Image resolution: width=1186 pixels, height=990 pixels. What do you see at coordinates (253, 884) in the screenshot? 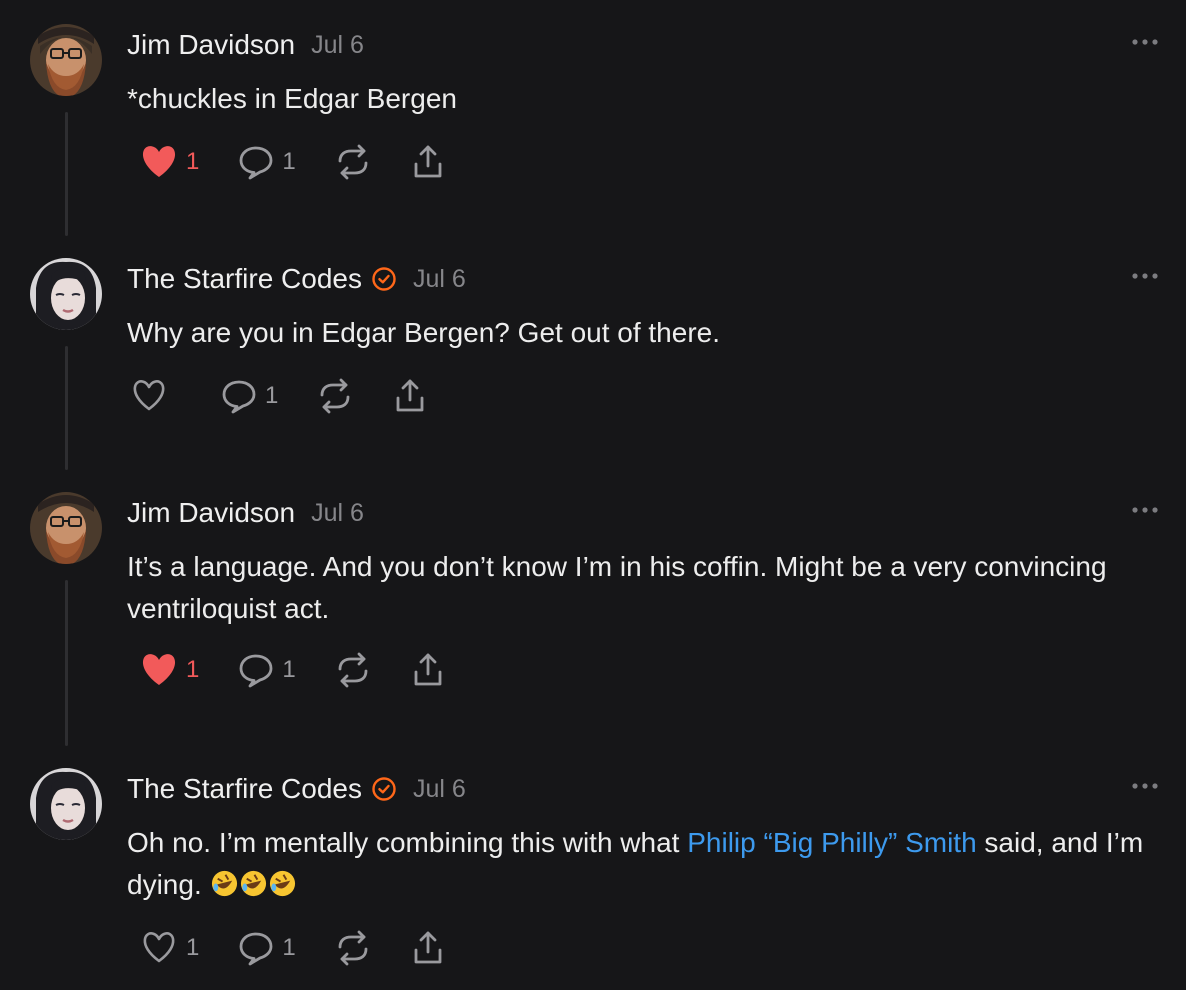
I see `rolling-on-floor-laughing-emoji` at bounding box center [253, 884].